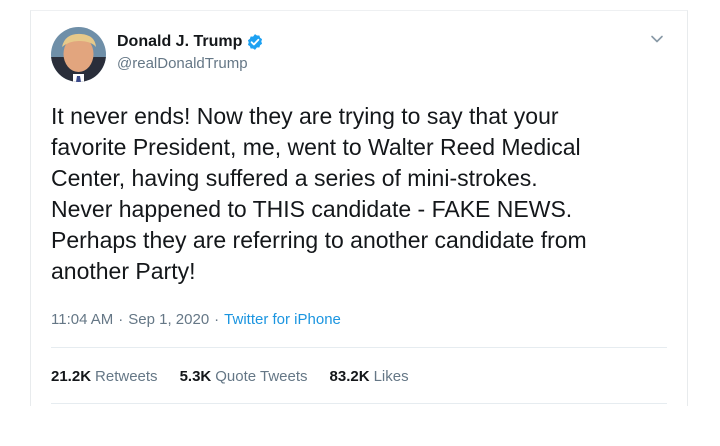 This screenshot has width=720, height=446. I want to click on avatar, so click(78, 54).